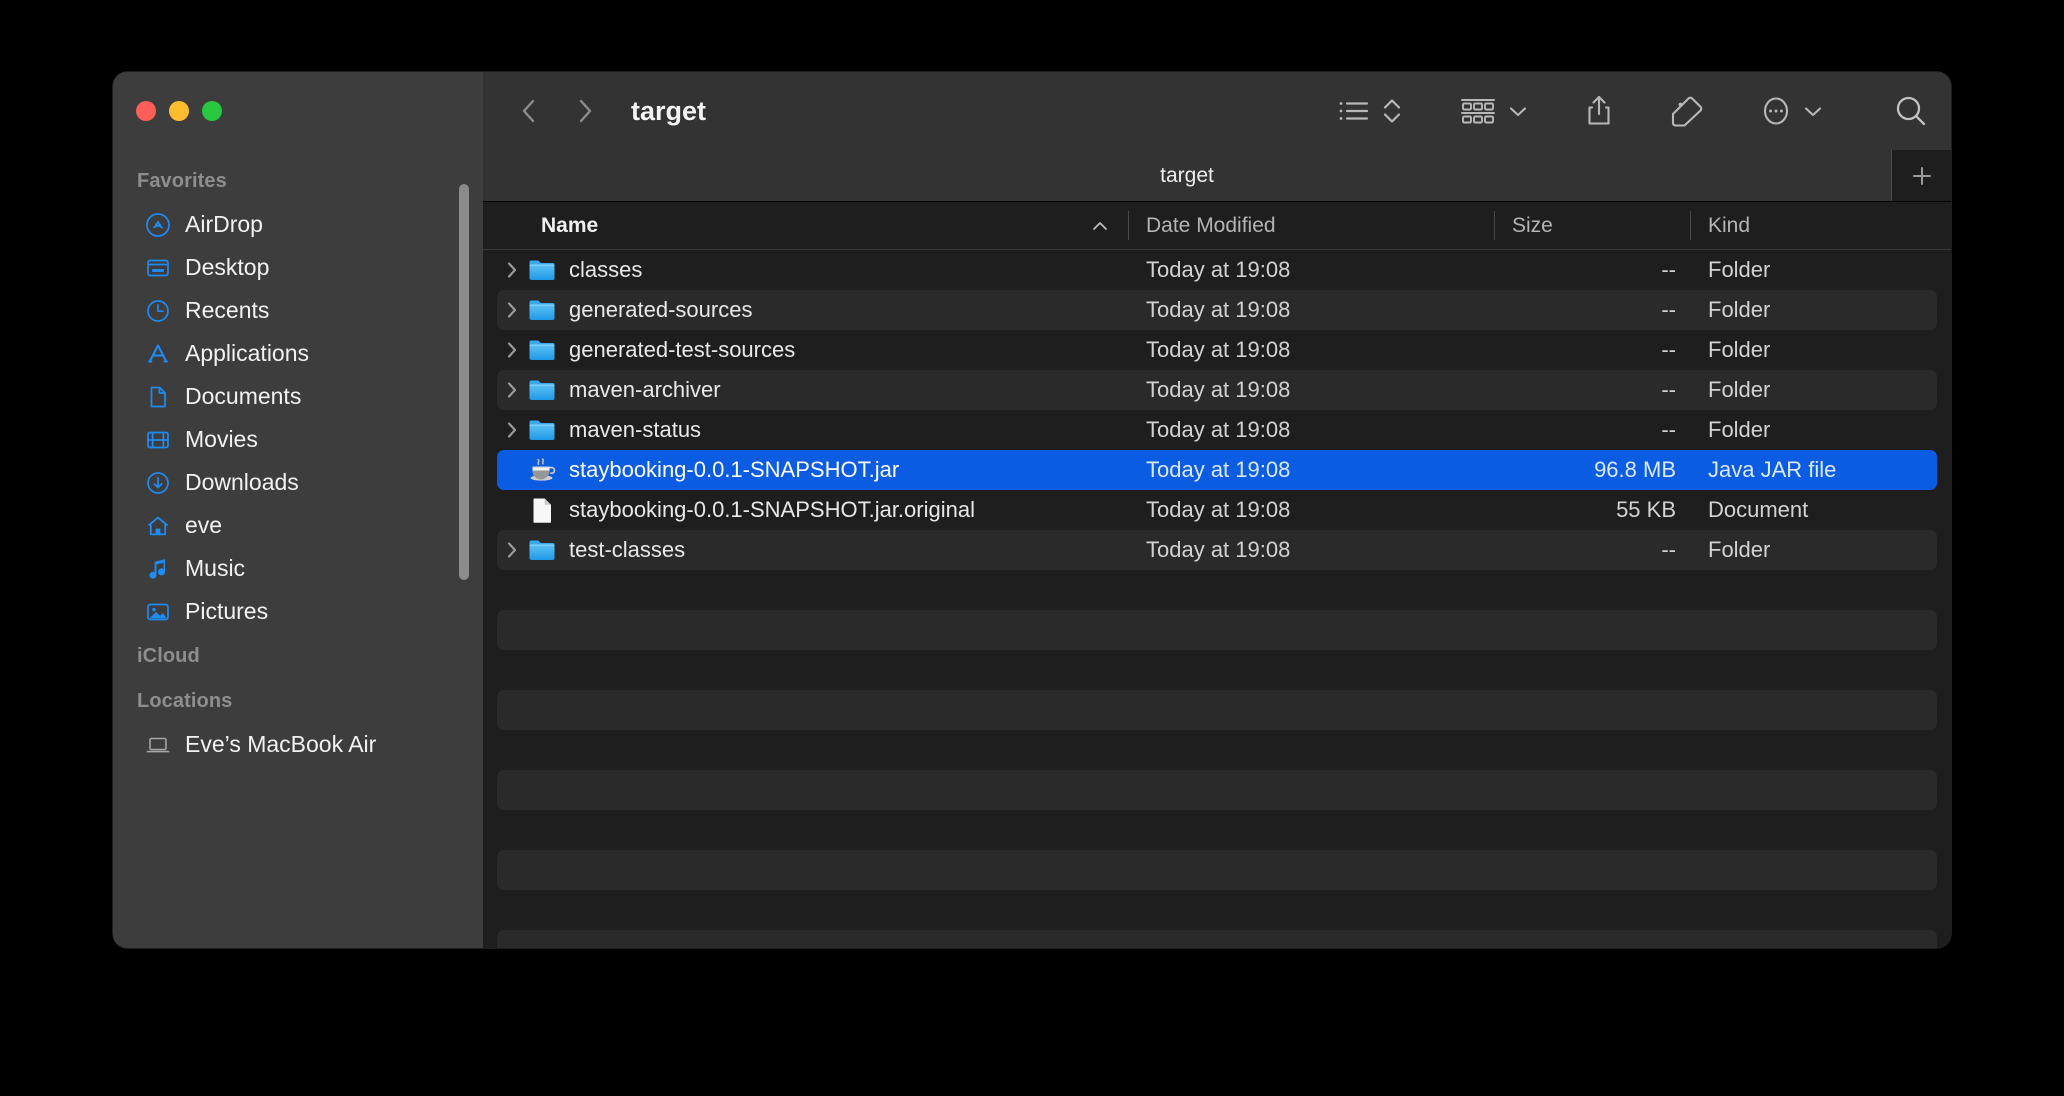 The height and width of the screenshot is (1096, 2064). What do you see at coordinates (627, 549) in the screenshot?
I see `file-name: test-classes` at bounding box center [627, 549].